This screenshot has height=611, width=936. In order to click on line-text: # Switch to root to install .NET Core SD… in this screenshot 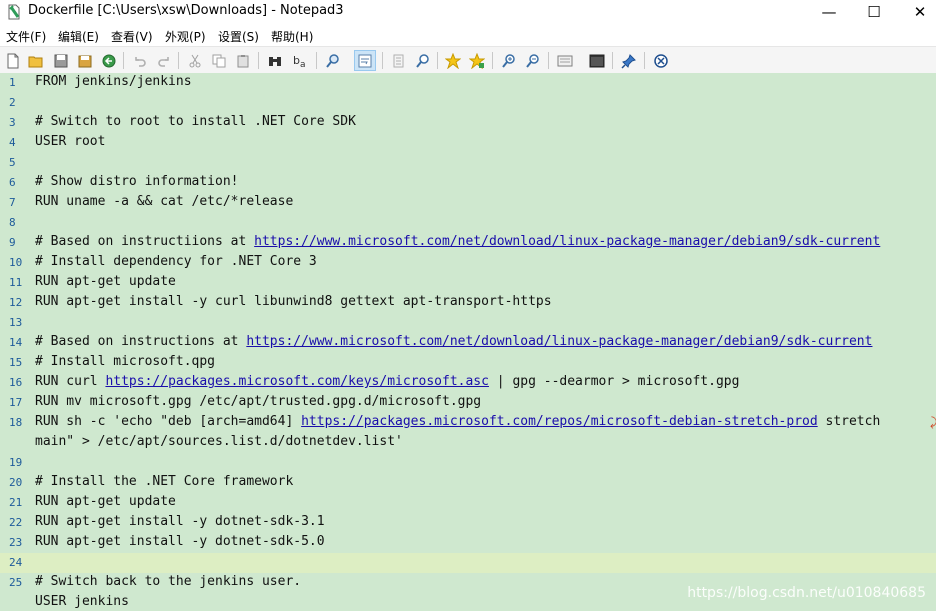, I will do `click(195, 121)`.